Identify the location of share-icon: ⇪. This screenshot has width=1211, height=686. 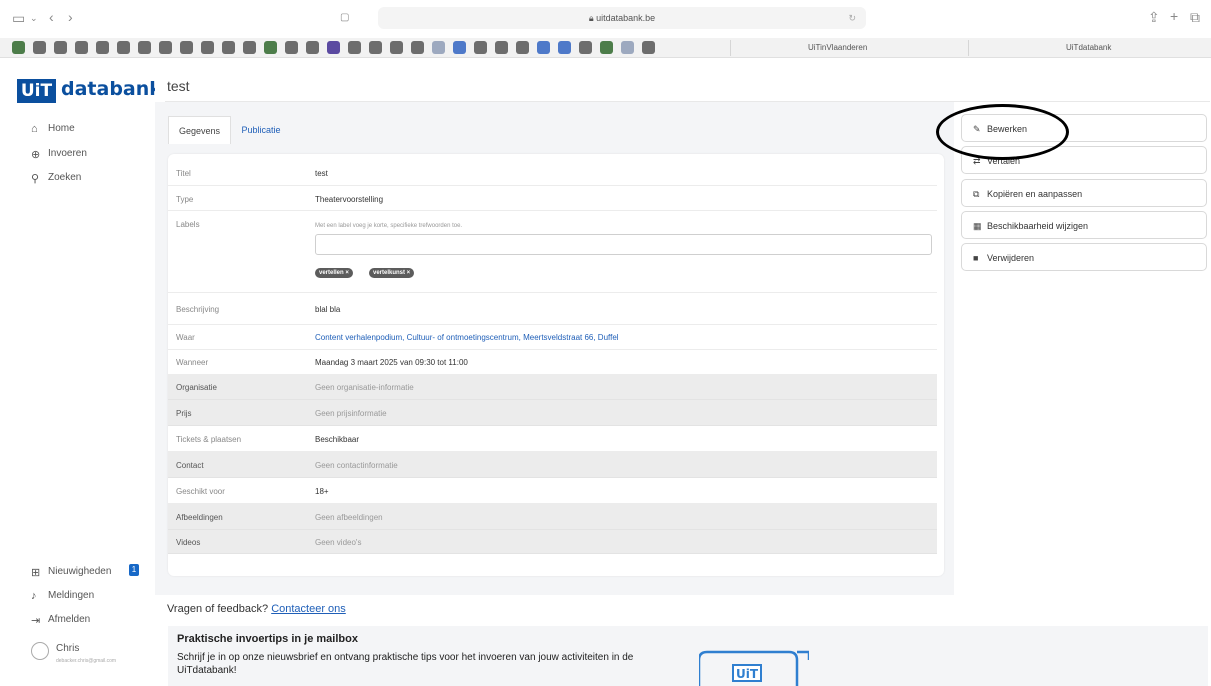
(1154, 17).